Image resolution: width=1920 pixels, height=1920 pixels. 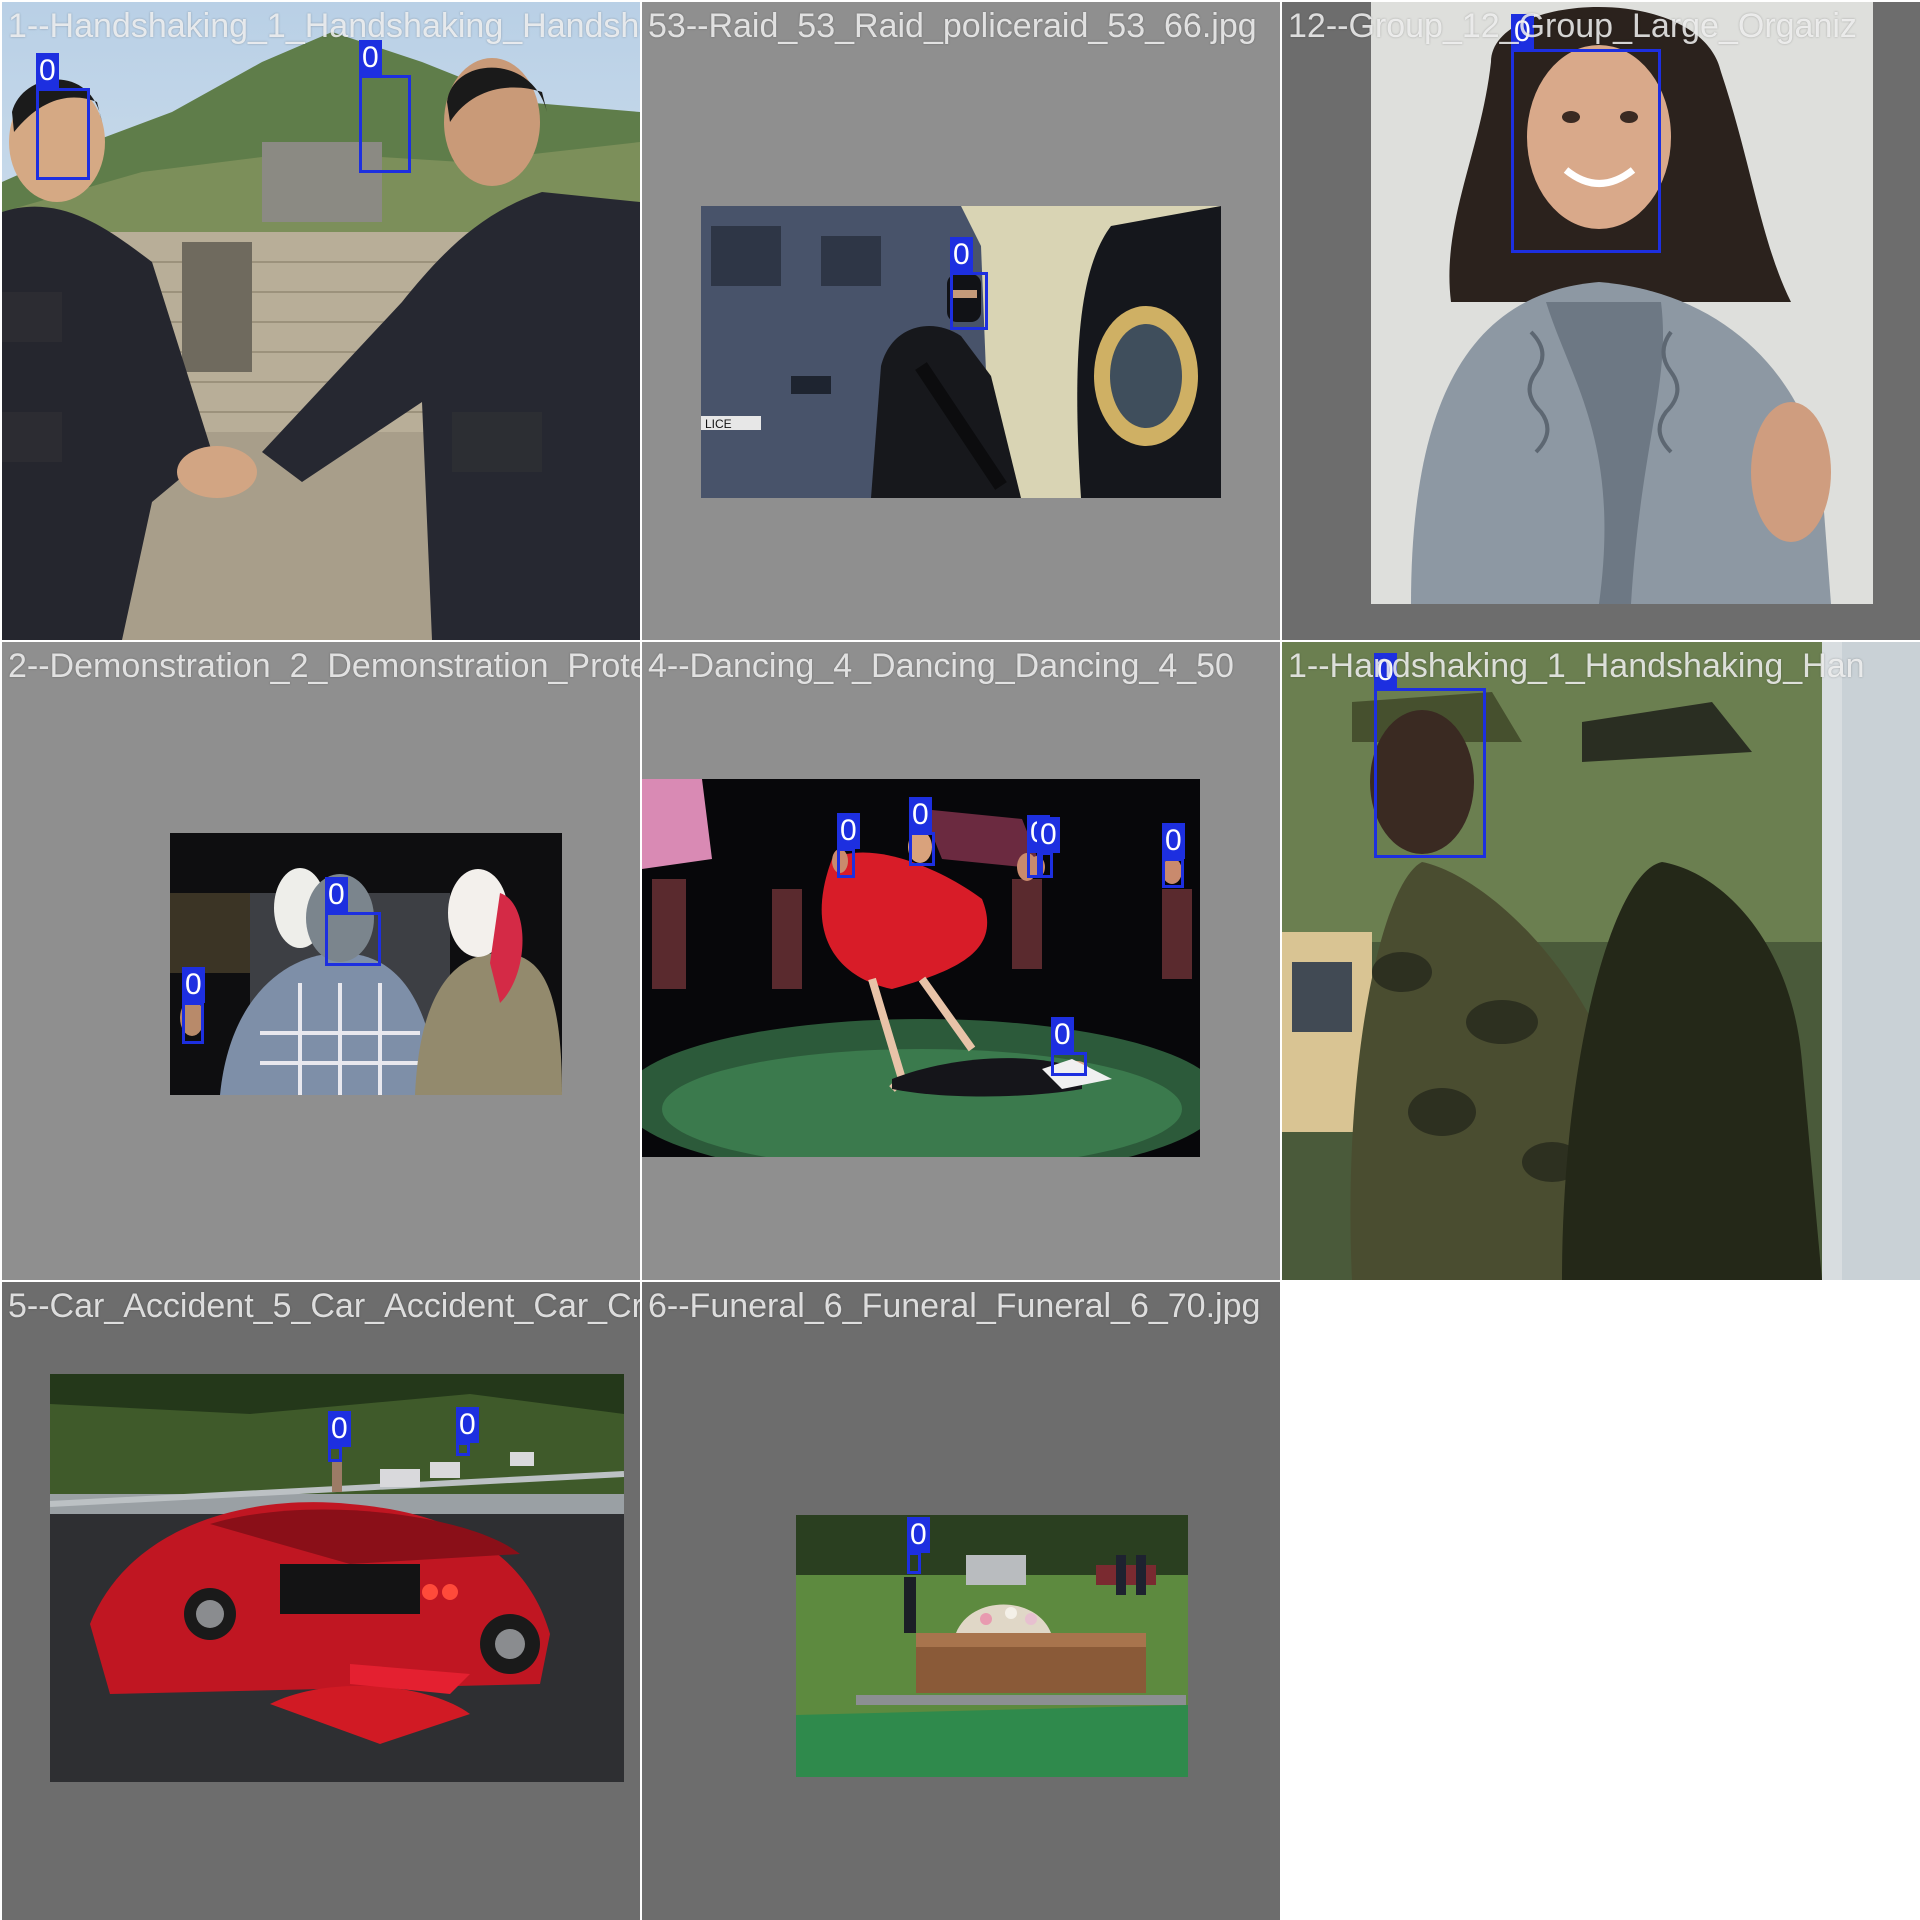 I want to click on tile-filename-label: 4--Dancing_4_Dancing_Dancing_4_50, so click(x=941, y=666).